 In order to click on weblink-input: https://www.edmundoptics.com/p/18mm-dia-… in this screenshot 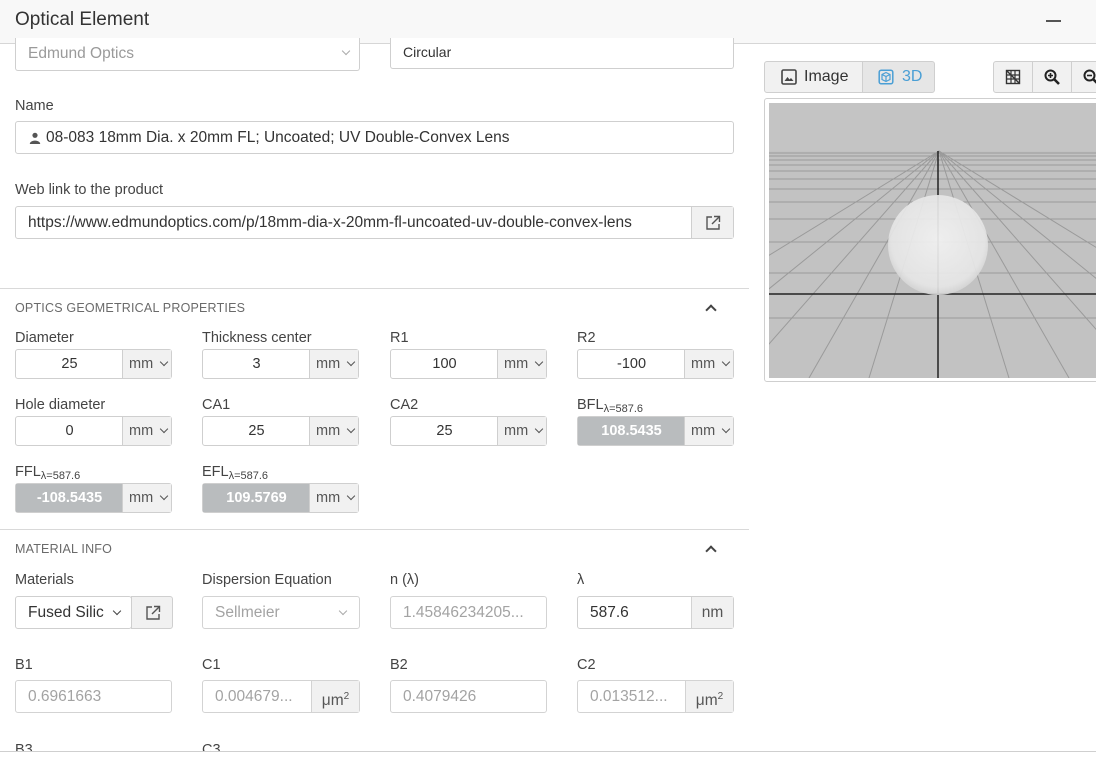, I will do `click(374, 222)`.